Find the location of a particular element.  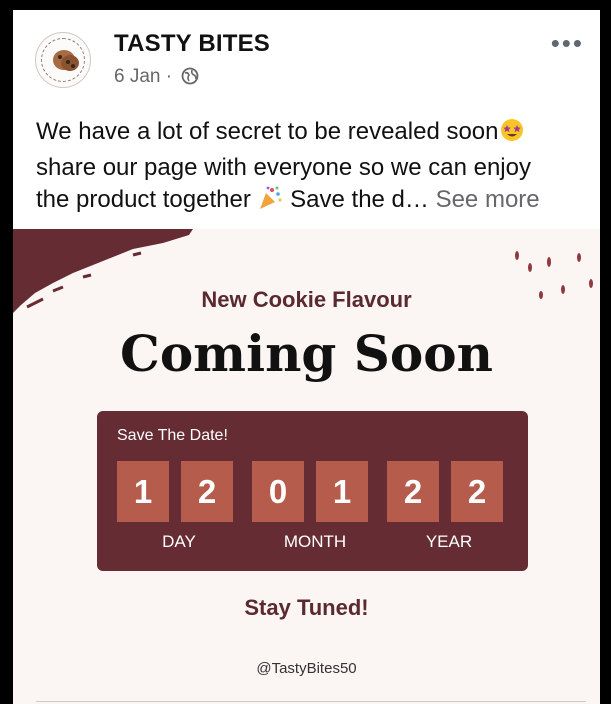

post-meta: 6 Jan · is located at coordinates (156, 78).